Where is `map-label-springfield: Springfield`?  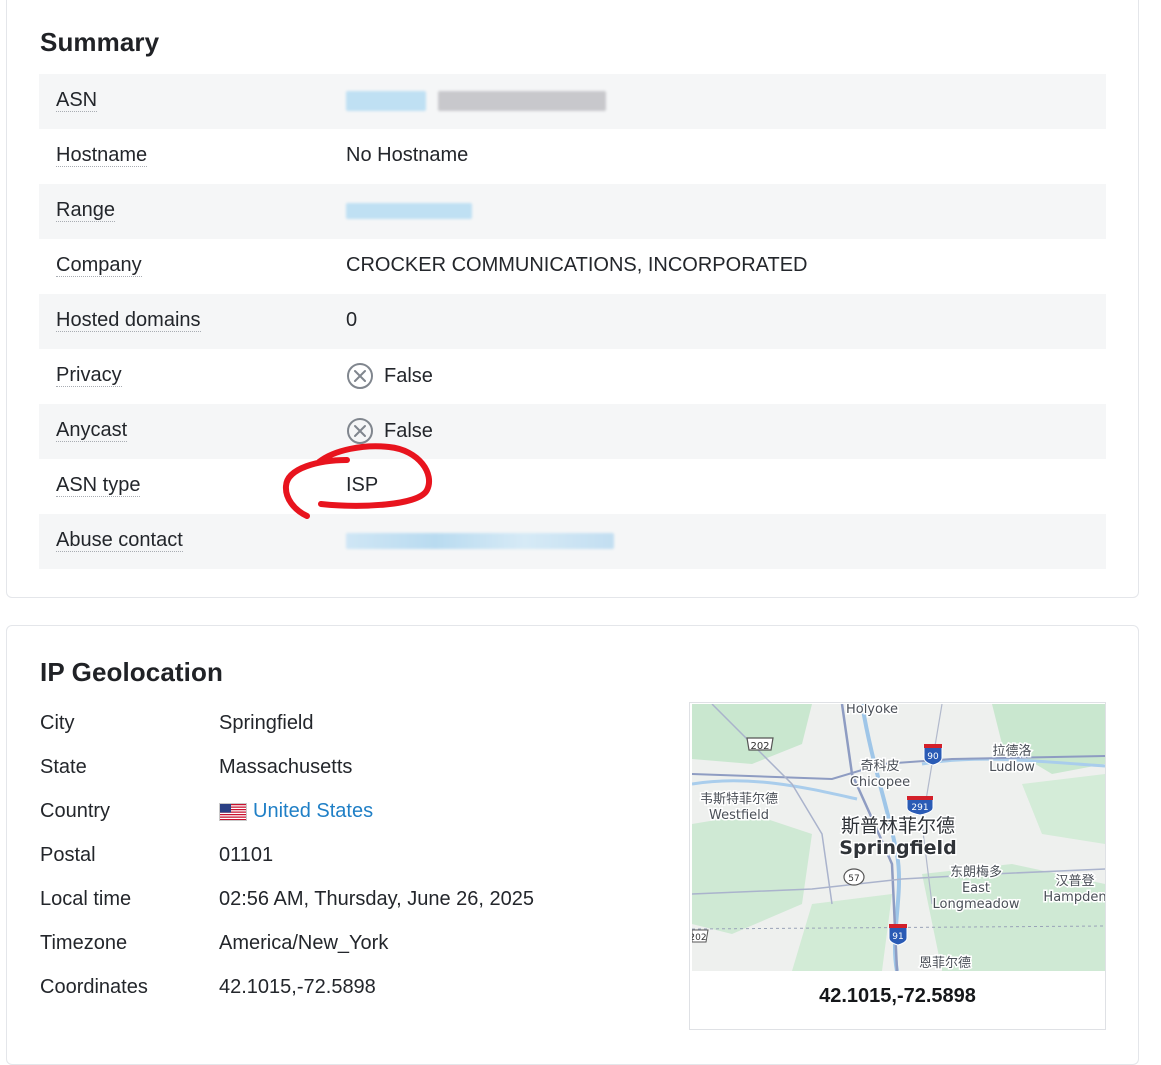
map-label-springfield: Springfield is located at coordinates (897, 848).